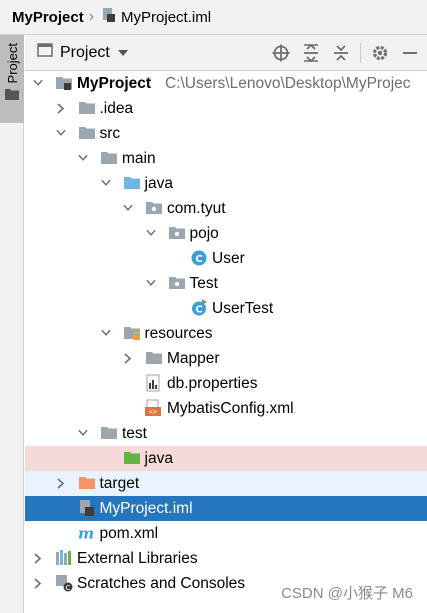  I want to click on tree-node-db-properties: db.properties, so click(226, 383).